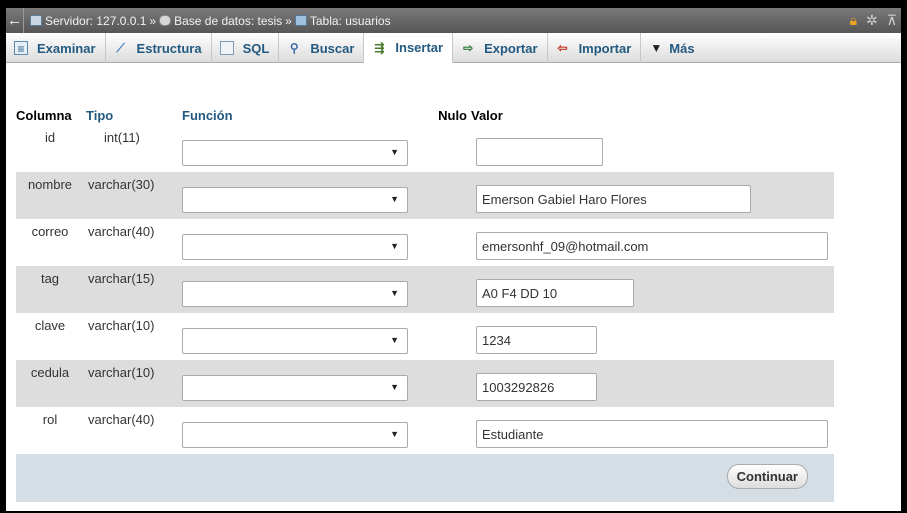 The height and width of the screenshot is (513, 907). I want to click on form-footer: Continuar, so click(425, 478).